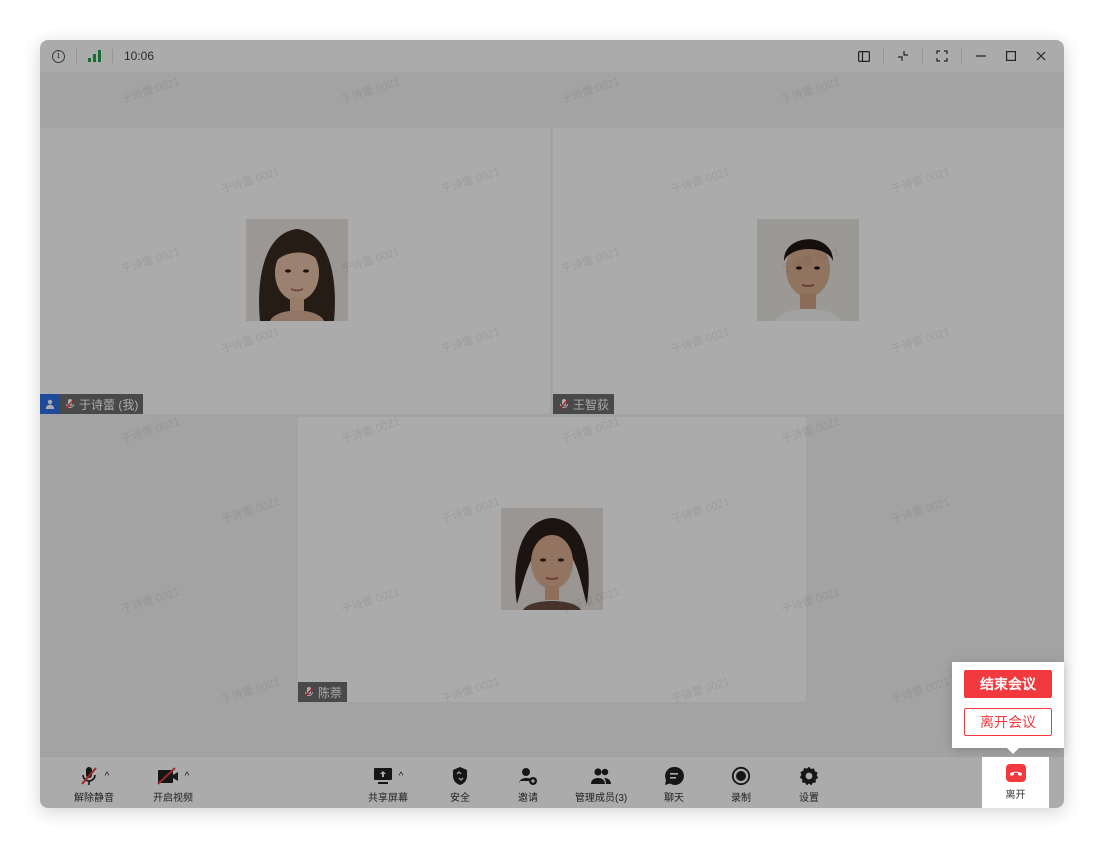 This screenshot has width=1104, height=848. I want to click on unmute-button: ^ 解除静音, so click(94, 784).